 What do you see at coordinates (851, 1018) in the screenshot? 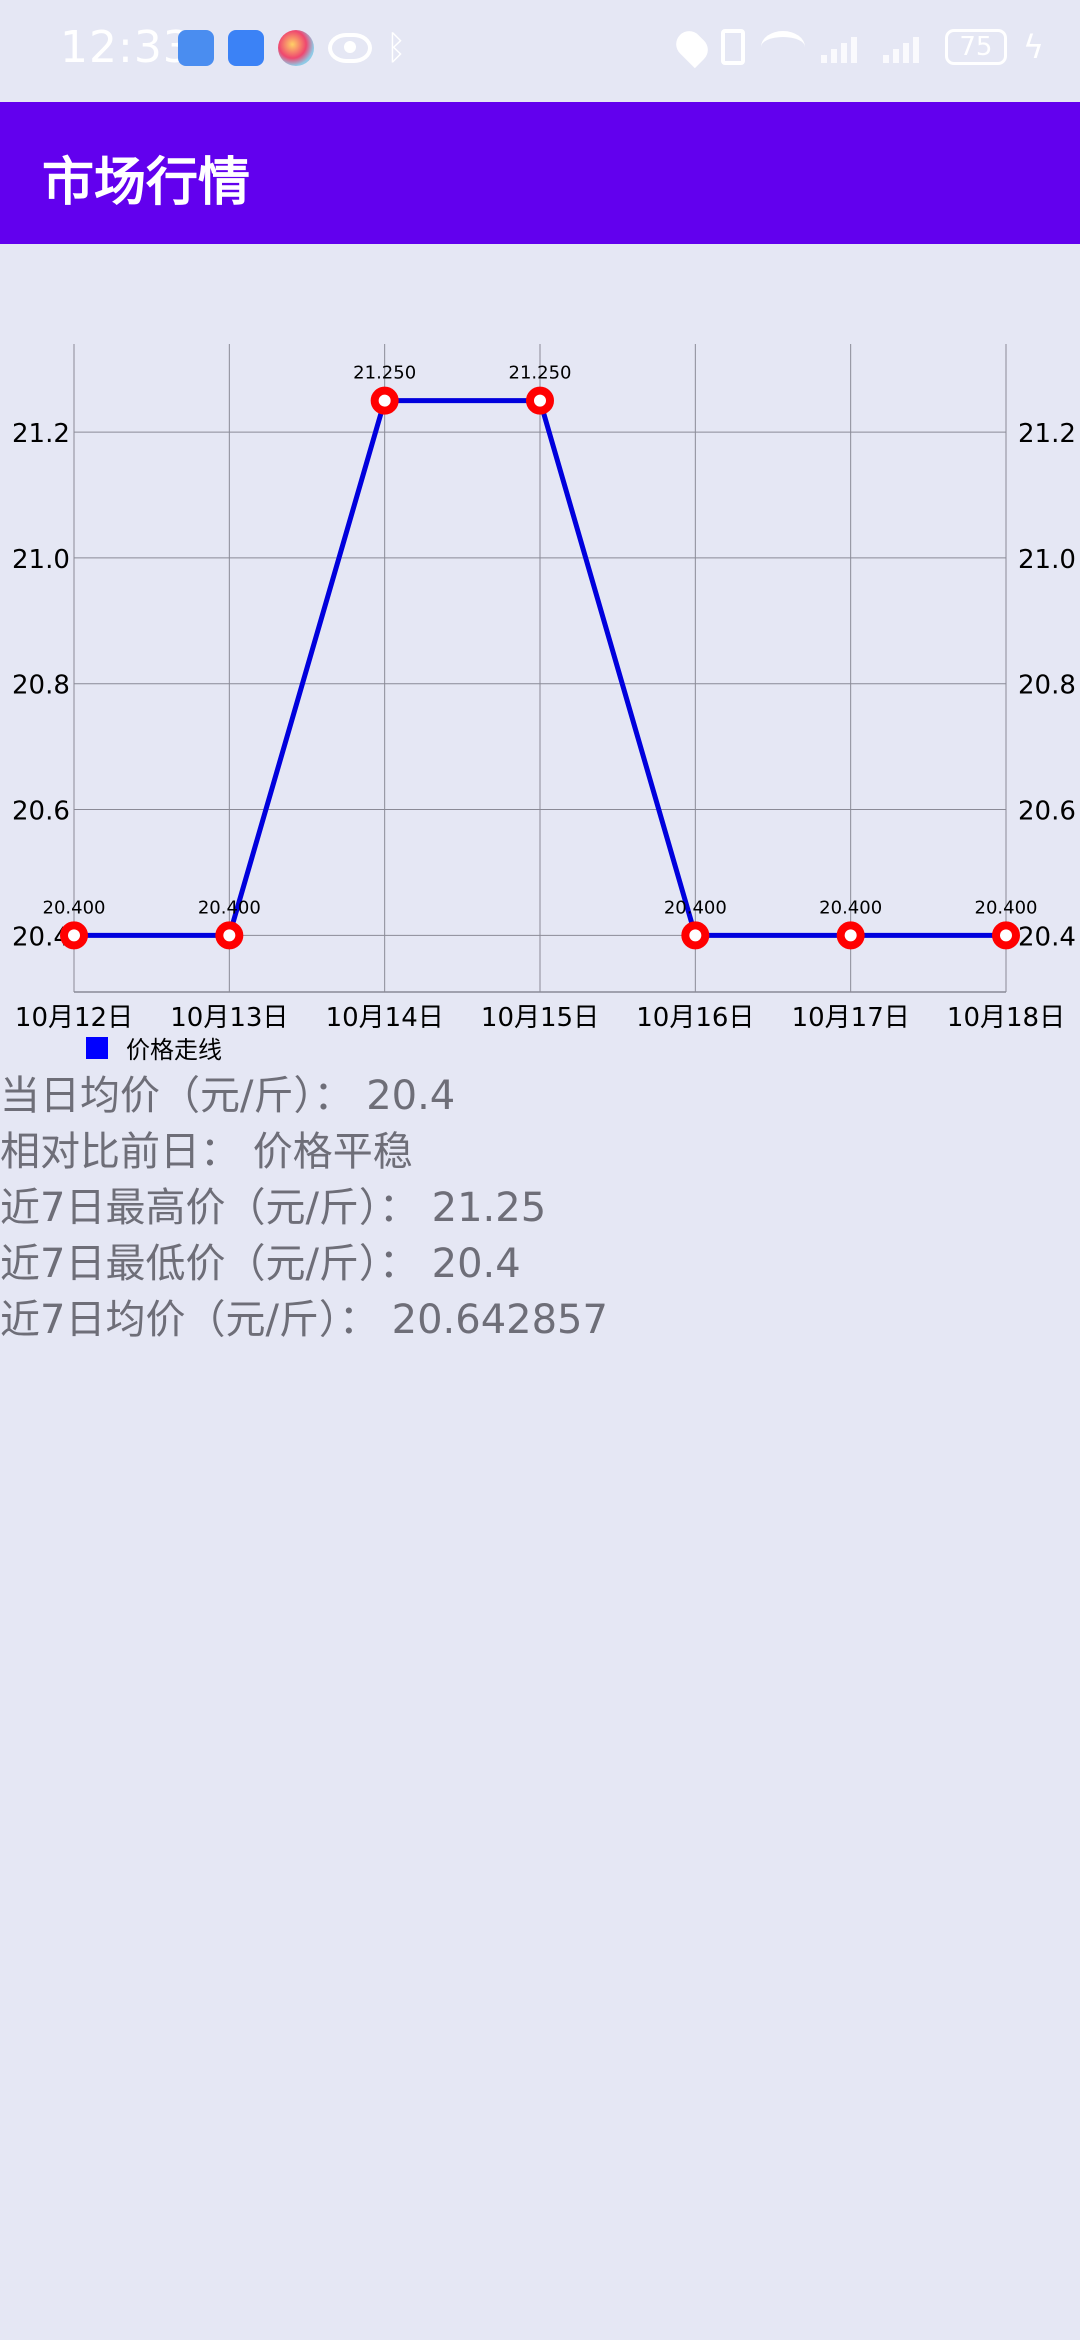
I see `x-tick-label: 10月17日` at bounding box center [851, 1018].